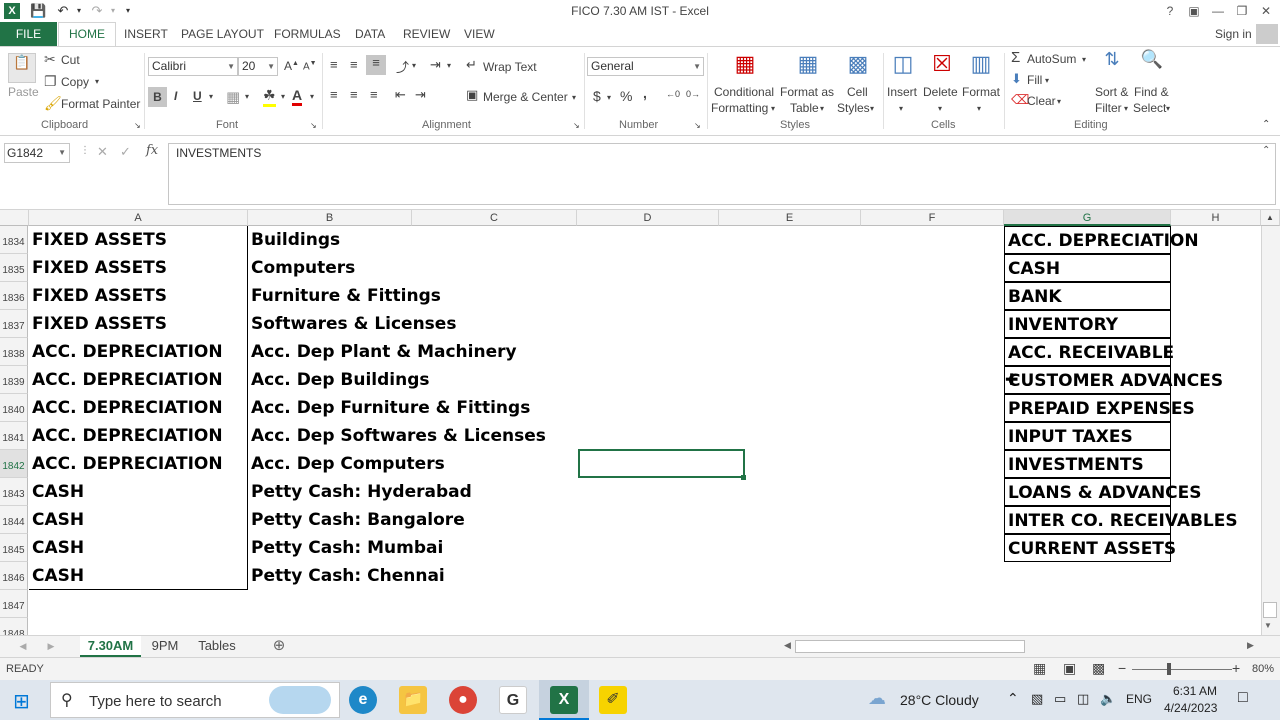 This screenshot has width=1280, height=720. I want to click on fill-handle, so click(743, 477).